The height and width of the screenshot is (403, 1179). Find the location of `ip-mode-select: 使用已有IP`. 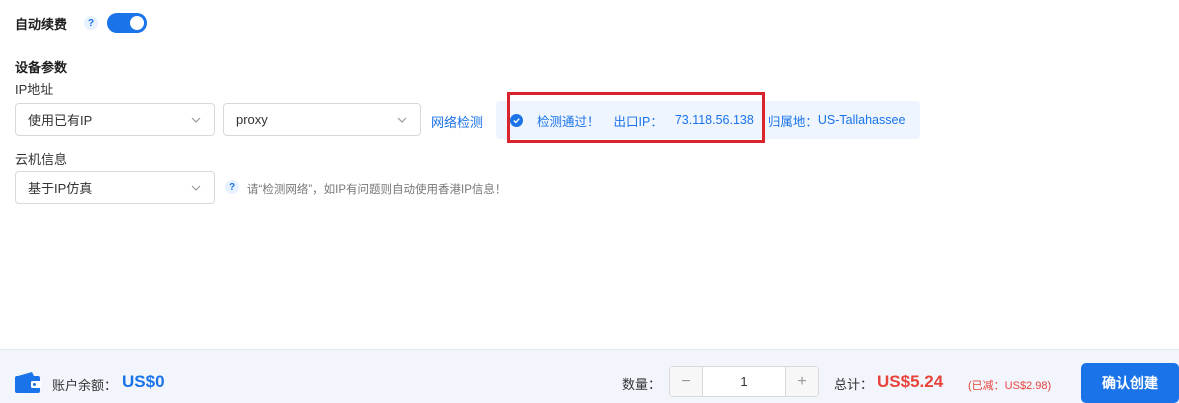

ip-mode-select: 使用已有IP is located at coordinates (115, 119).